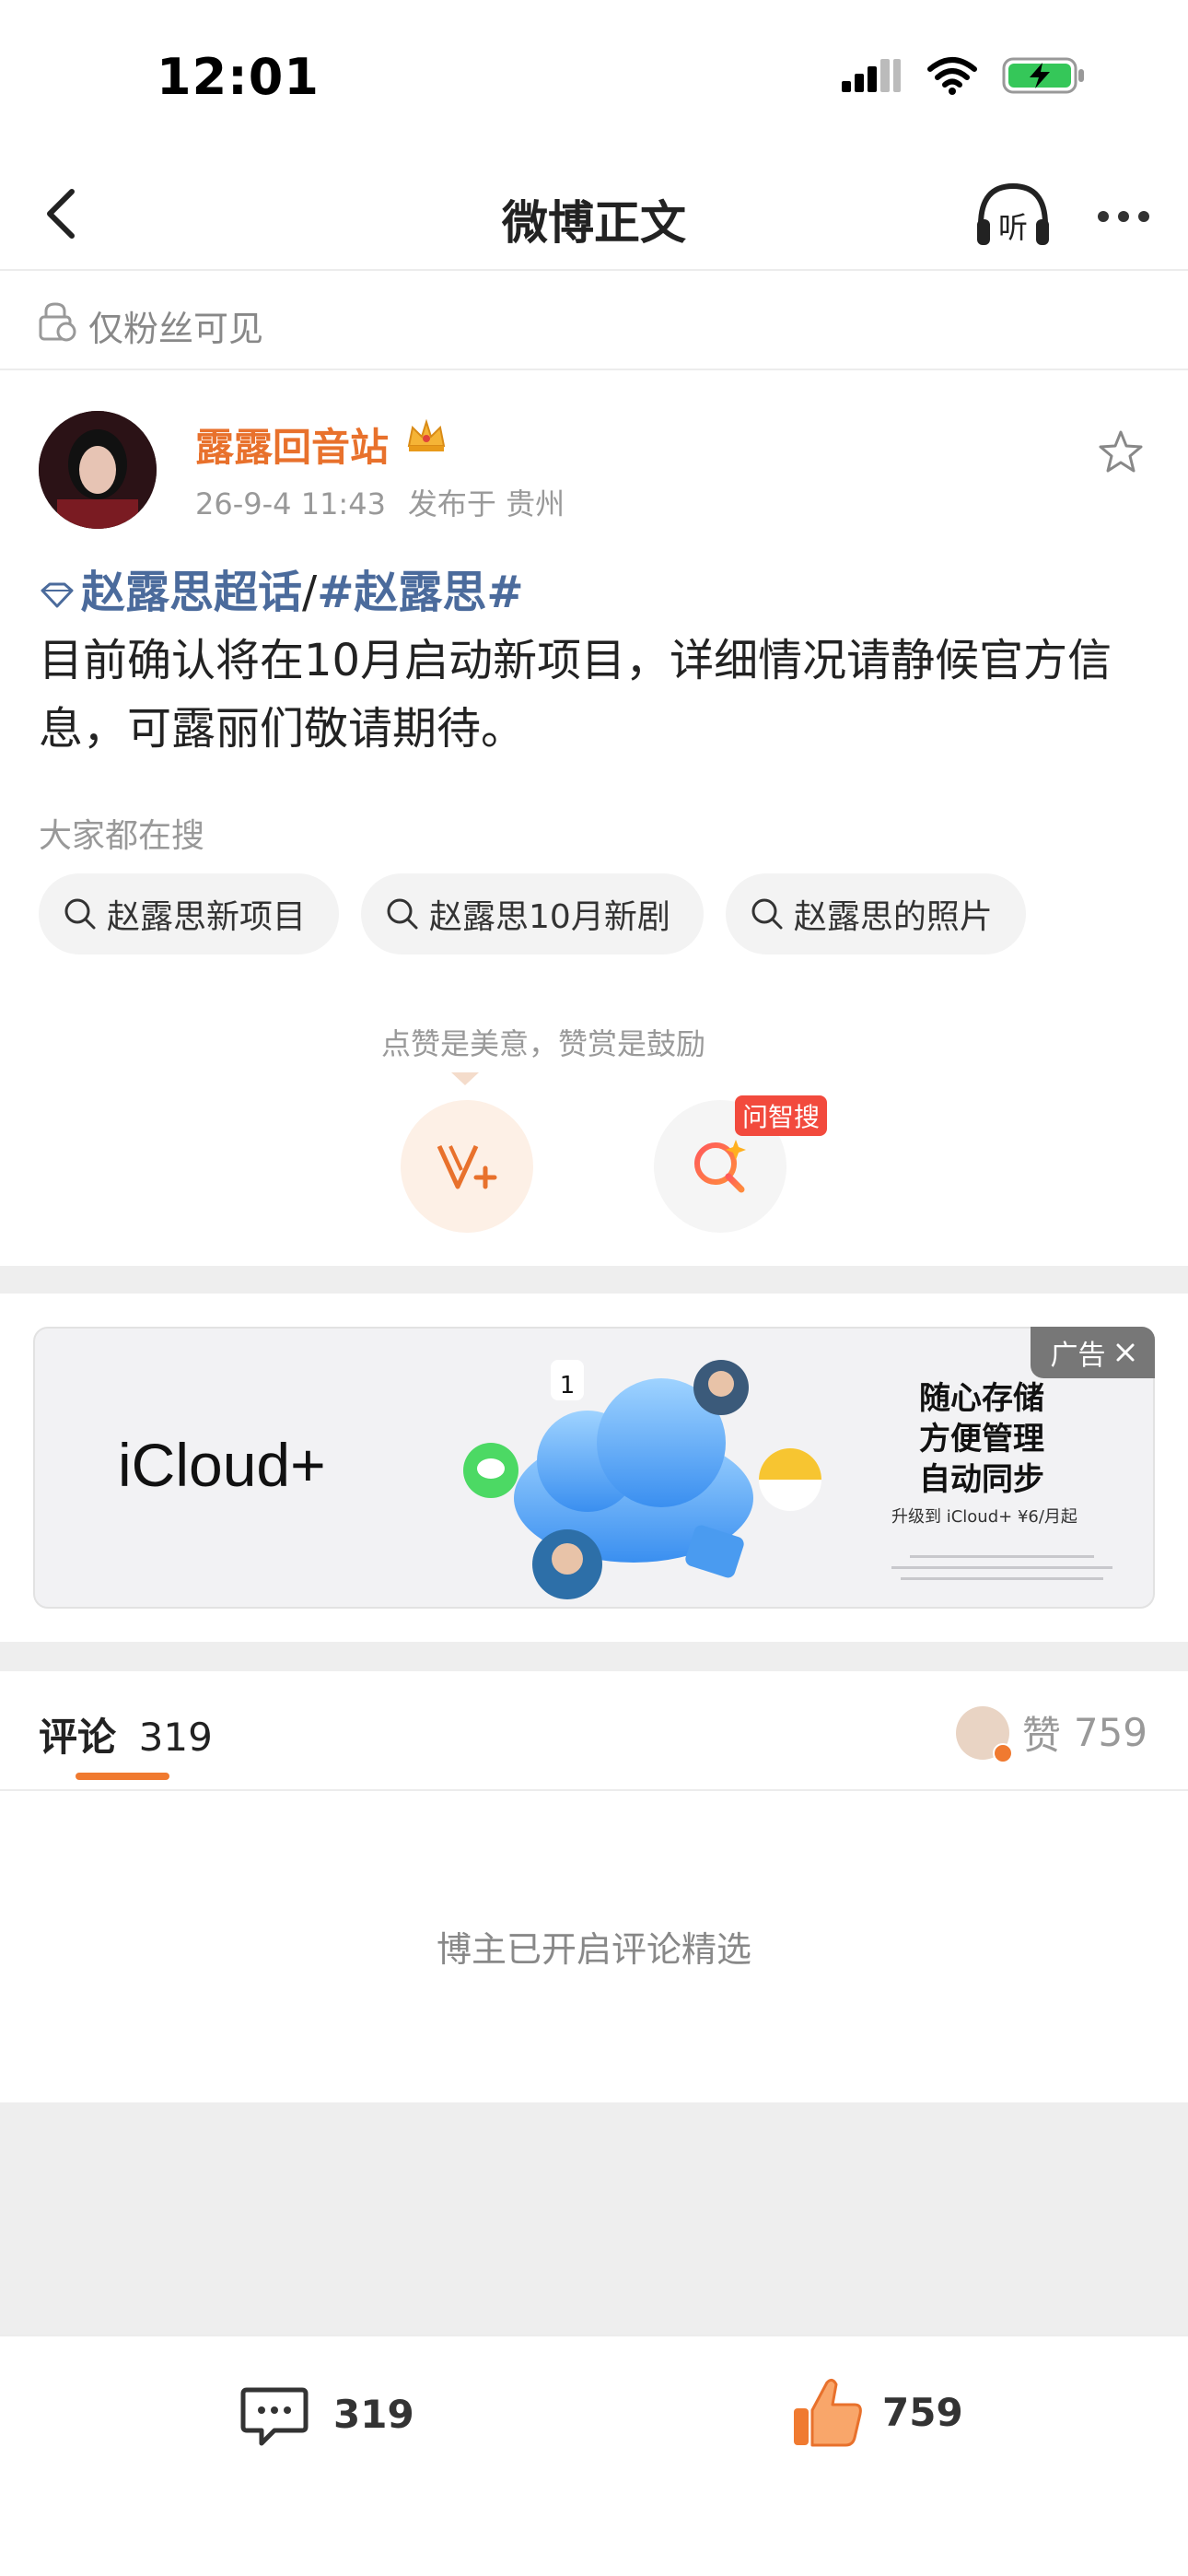 This screenshot has width=1188, height=2576. Describe the element at coordinates (122, 1776) in the screenshot. I see `active-tab-indicator` at that location.